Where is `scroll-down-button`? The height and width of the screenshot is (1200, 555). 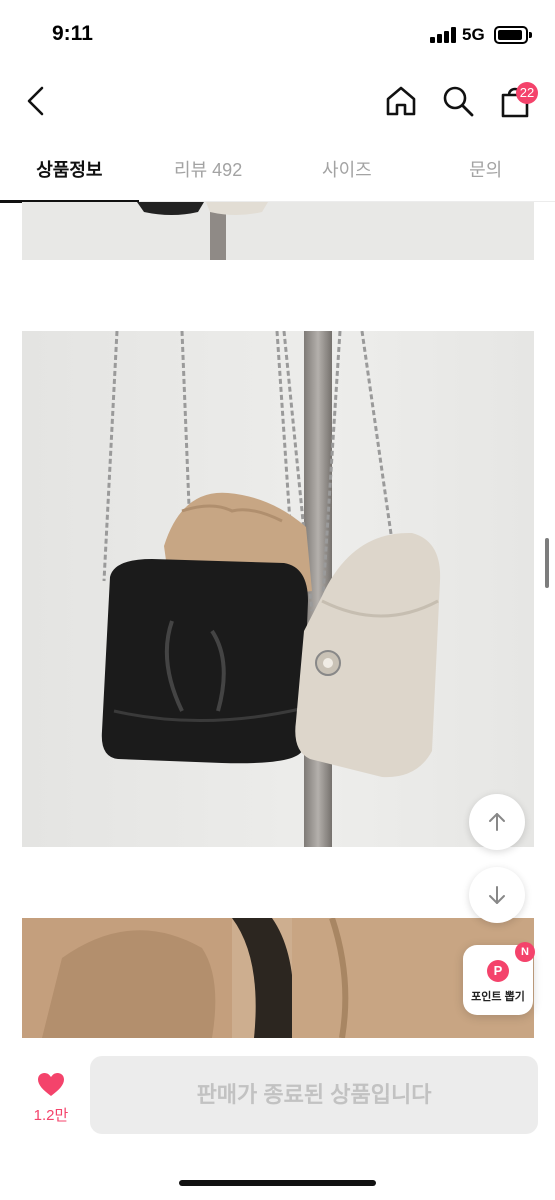 scroll-down-button is located at coordinates (497, 895).